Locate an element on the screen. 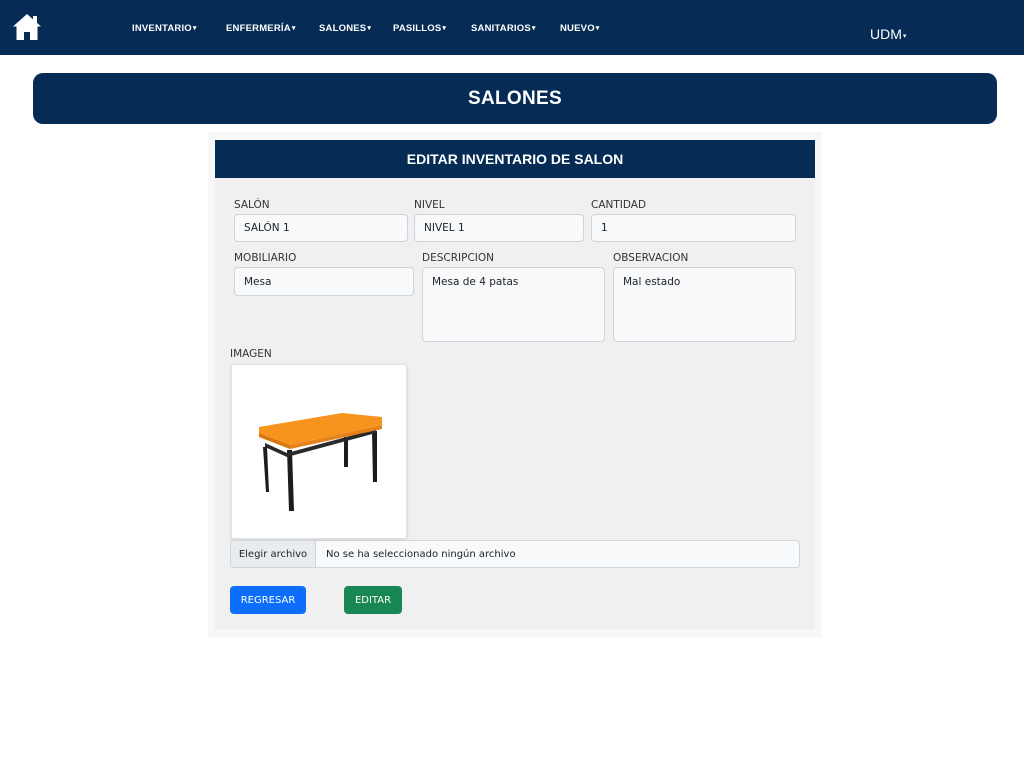 The image size is (1024, 768). observacion-label: OBSERVACION is located at coordinates (651, 258).